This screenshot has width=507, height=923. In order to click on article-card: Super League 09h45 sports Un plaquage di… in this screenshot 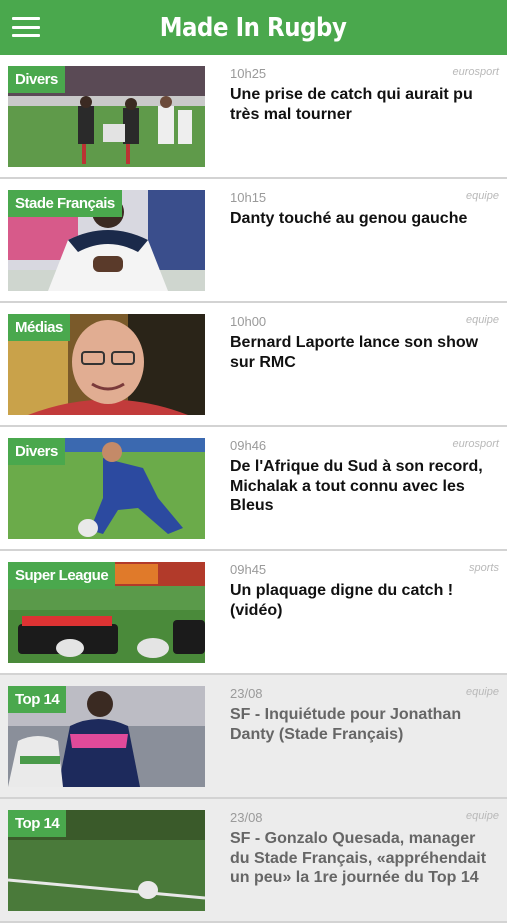, I will do `click(253, 613)`.